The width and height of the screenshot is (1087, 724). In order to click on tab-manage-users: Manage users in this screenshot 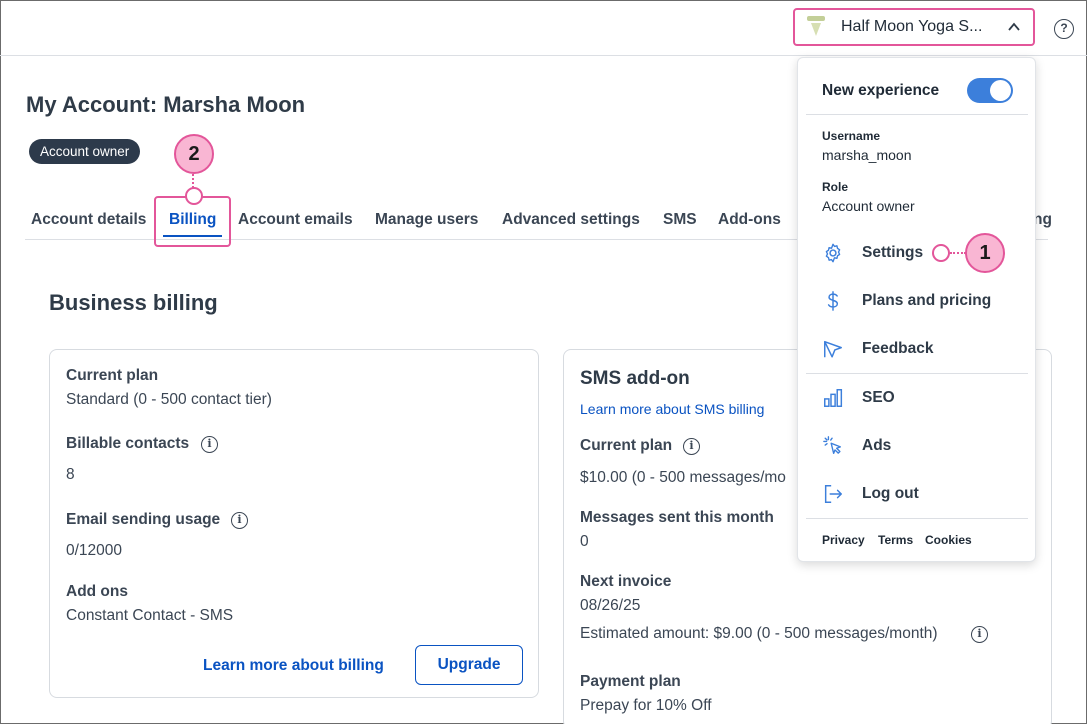, I will do `click(426, 220)`.